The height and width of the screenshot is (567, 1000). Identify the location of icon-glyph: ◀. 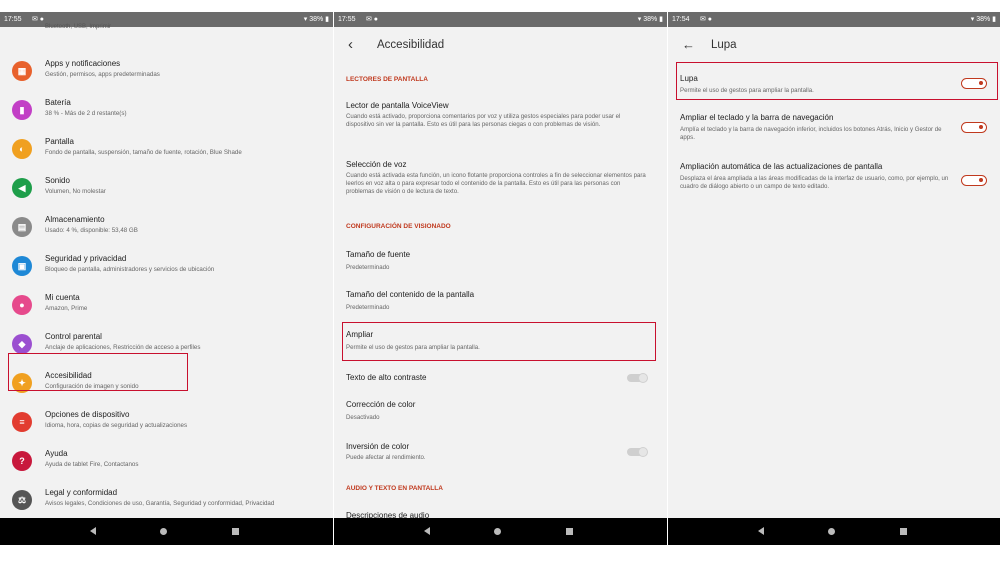
(22, 187).